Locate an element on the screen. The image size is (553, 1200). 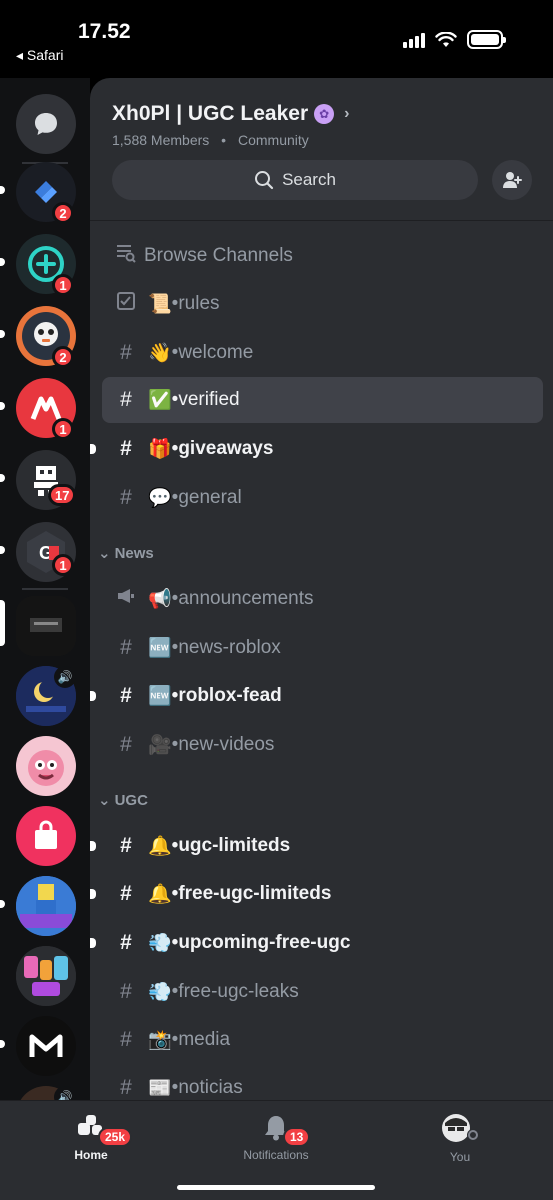
tab-you: You is located at coordinates (460, 1138).